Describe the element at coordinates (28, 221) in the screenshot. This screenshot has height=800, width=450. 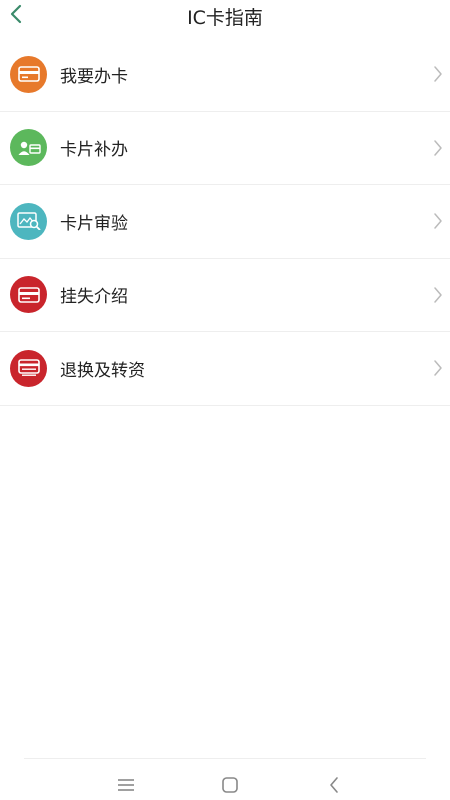
I see `card-inspect-icon` at that location.